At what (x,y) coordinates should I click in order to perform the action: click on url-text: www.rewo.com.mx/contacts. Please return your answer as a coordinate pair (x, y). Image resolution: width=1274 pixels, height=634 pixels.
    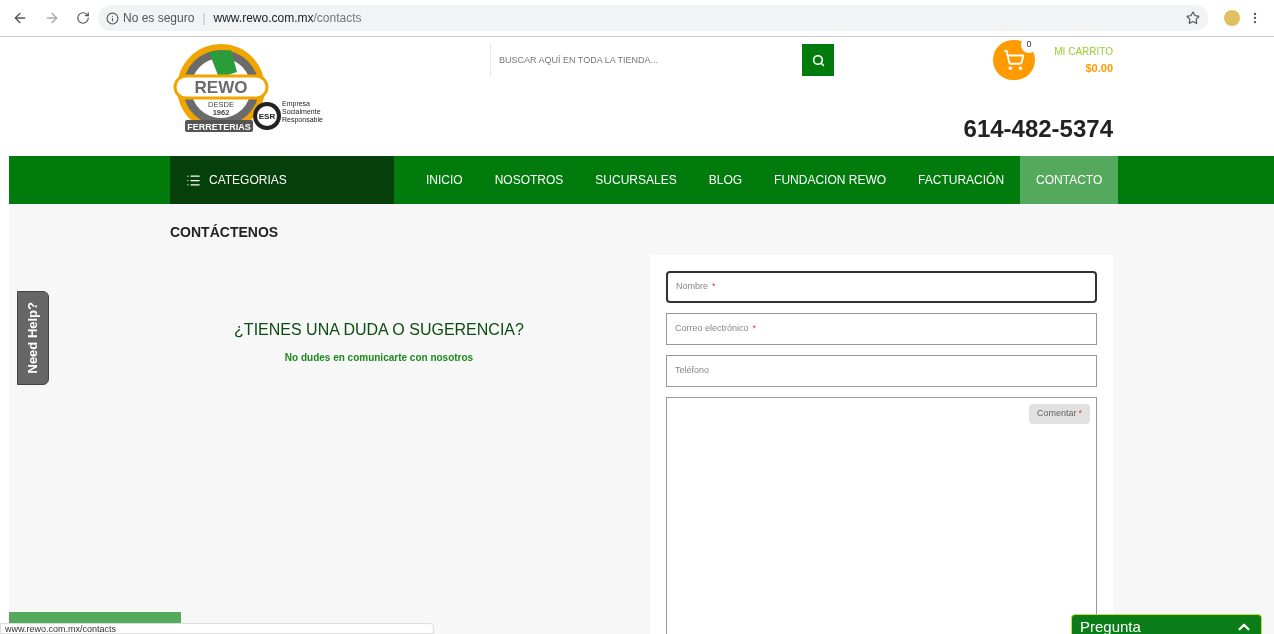
    Looking at the image, I should click on (287, 18).